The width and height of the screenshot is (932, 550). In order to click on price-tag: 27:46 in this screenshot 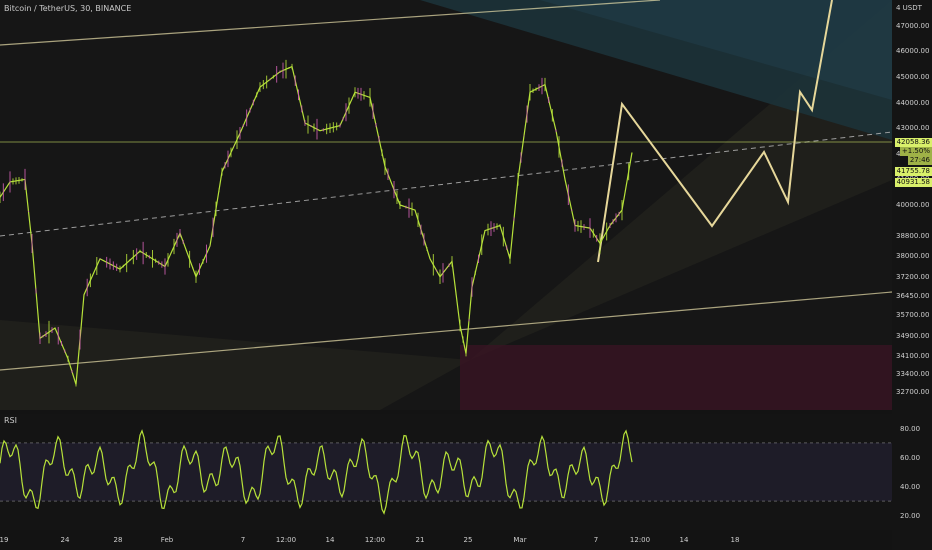, I will do `click(919, 160)`.